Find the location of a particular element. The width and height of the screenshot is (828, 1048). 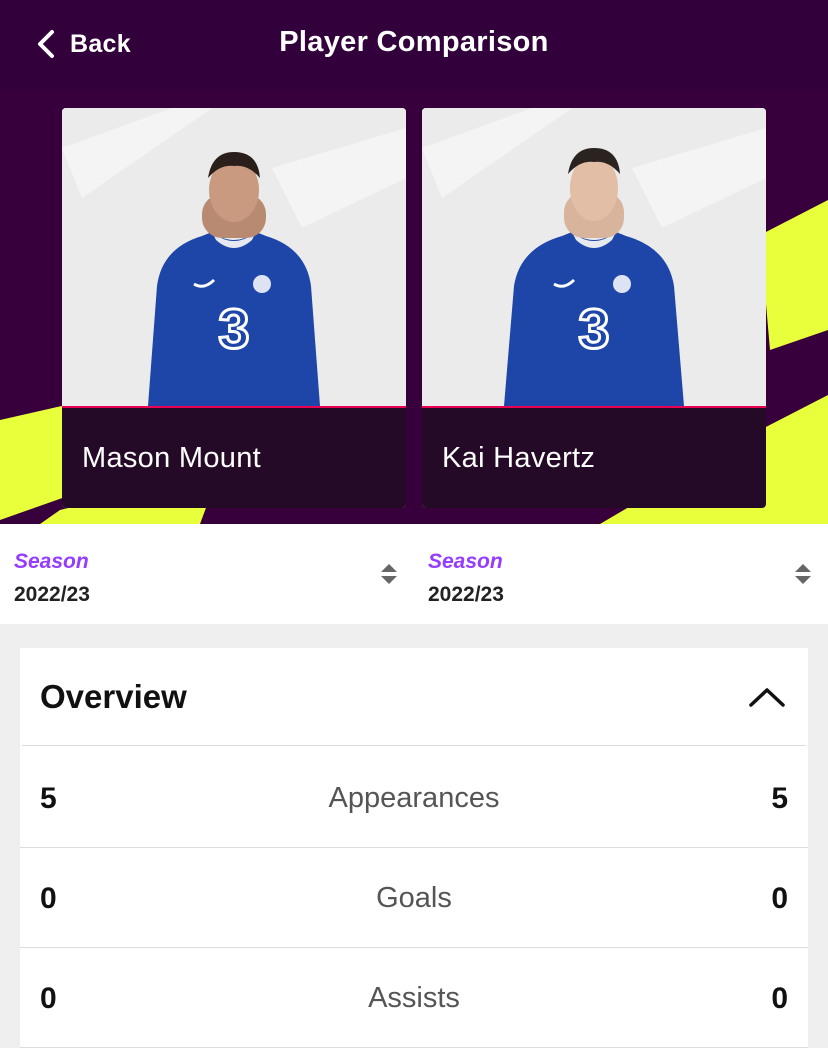

overview-header: Overview is located at coordinates (414, 697).